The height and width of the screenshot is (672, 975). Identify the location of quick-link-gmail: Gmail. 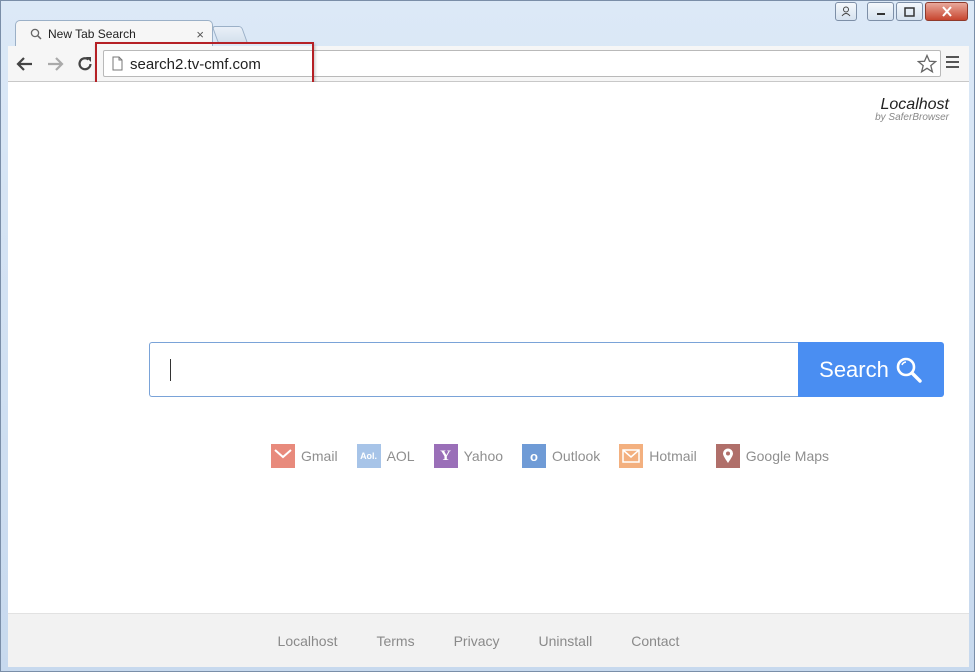
(304, 456).